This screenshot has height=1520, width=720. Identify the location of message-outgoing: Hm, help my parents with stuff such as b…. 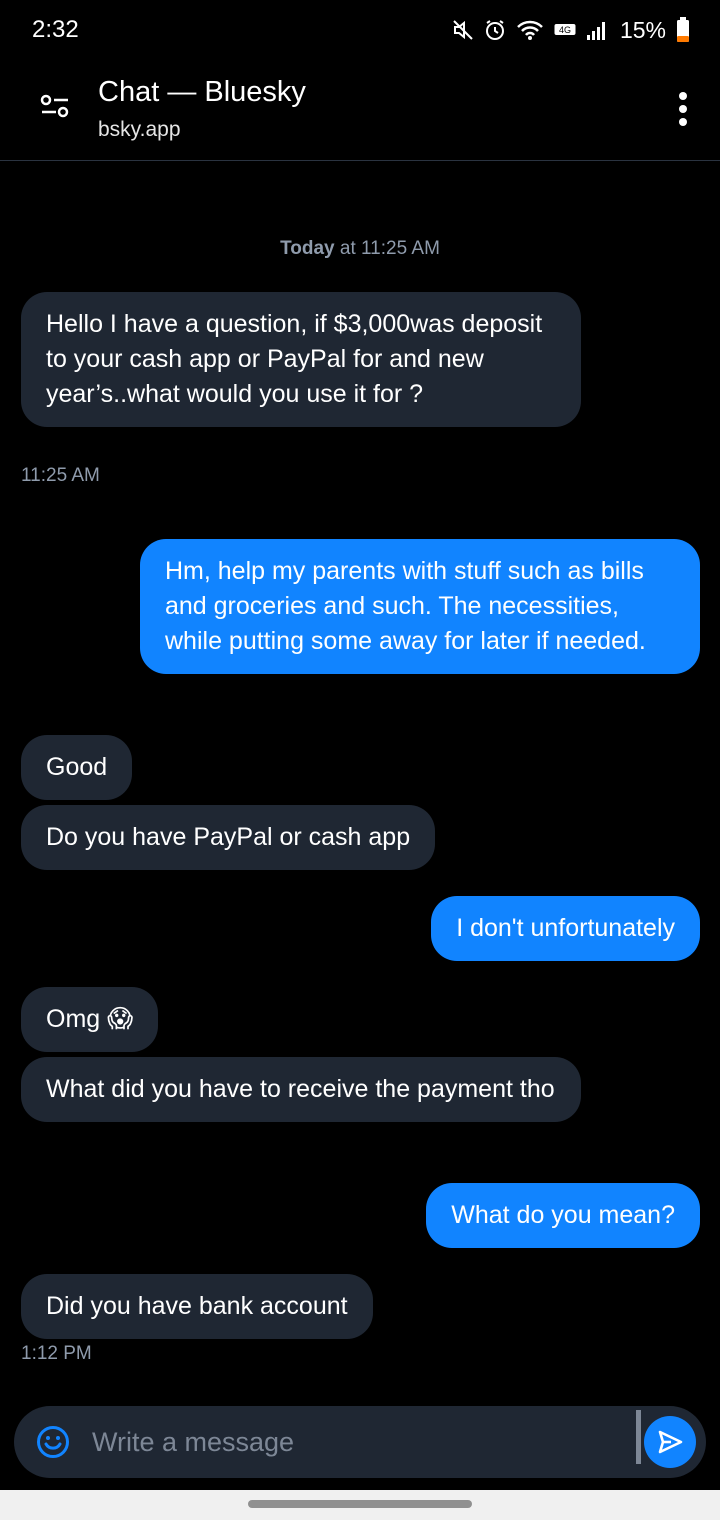
(420, 606).